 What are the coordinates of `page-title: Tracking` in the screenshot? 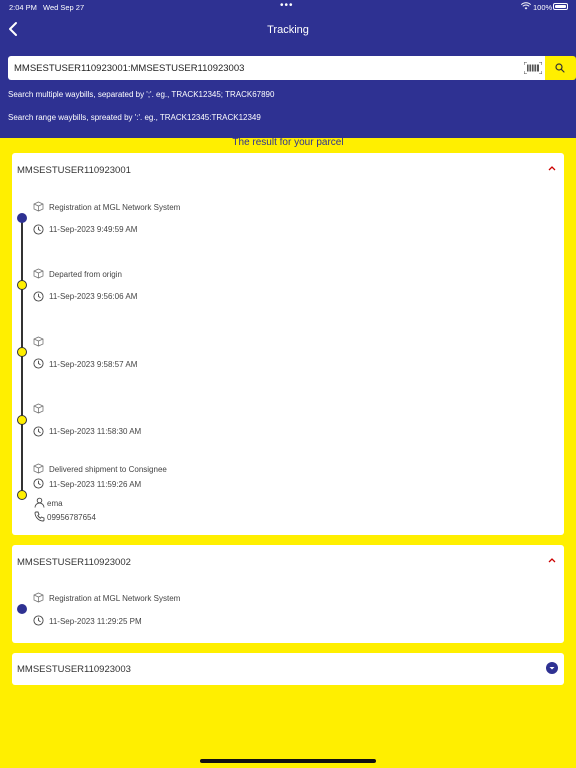 It's located at (288, 30).